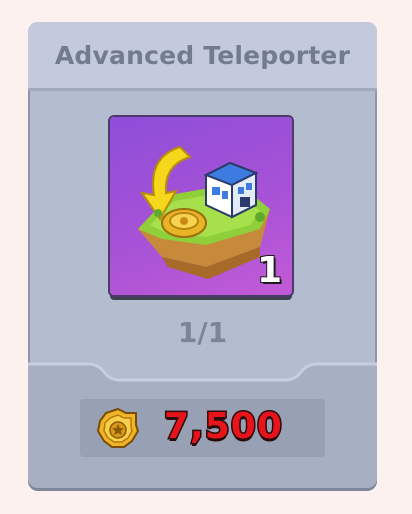  I want to click on card-header: Advanced Teleporter, so click(202, 56).